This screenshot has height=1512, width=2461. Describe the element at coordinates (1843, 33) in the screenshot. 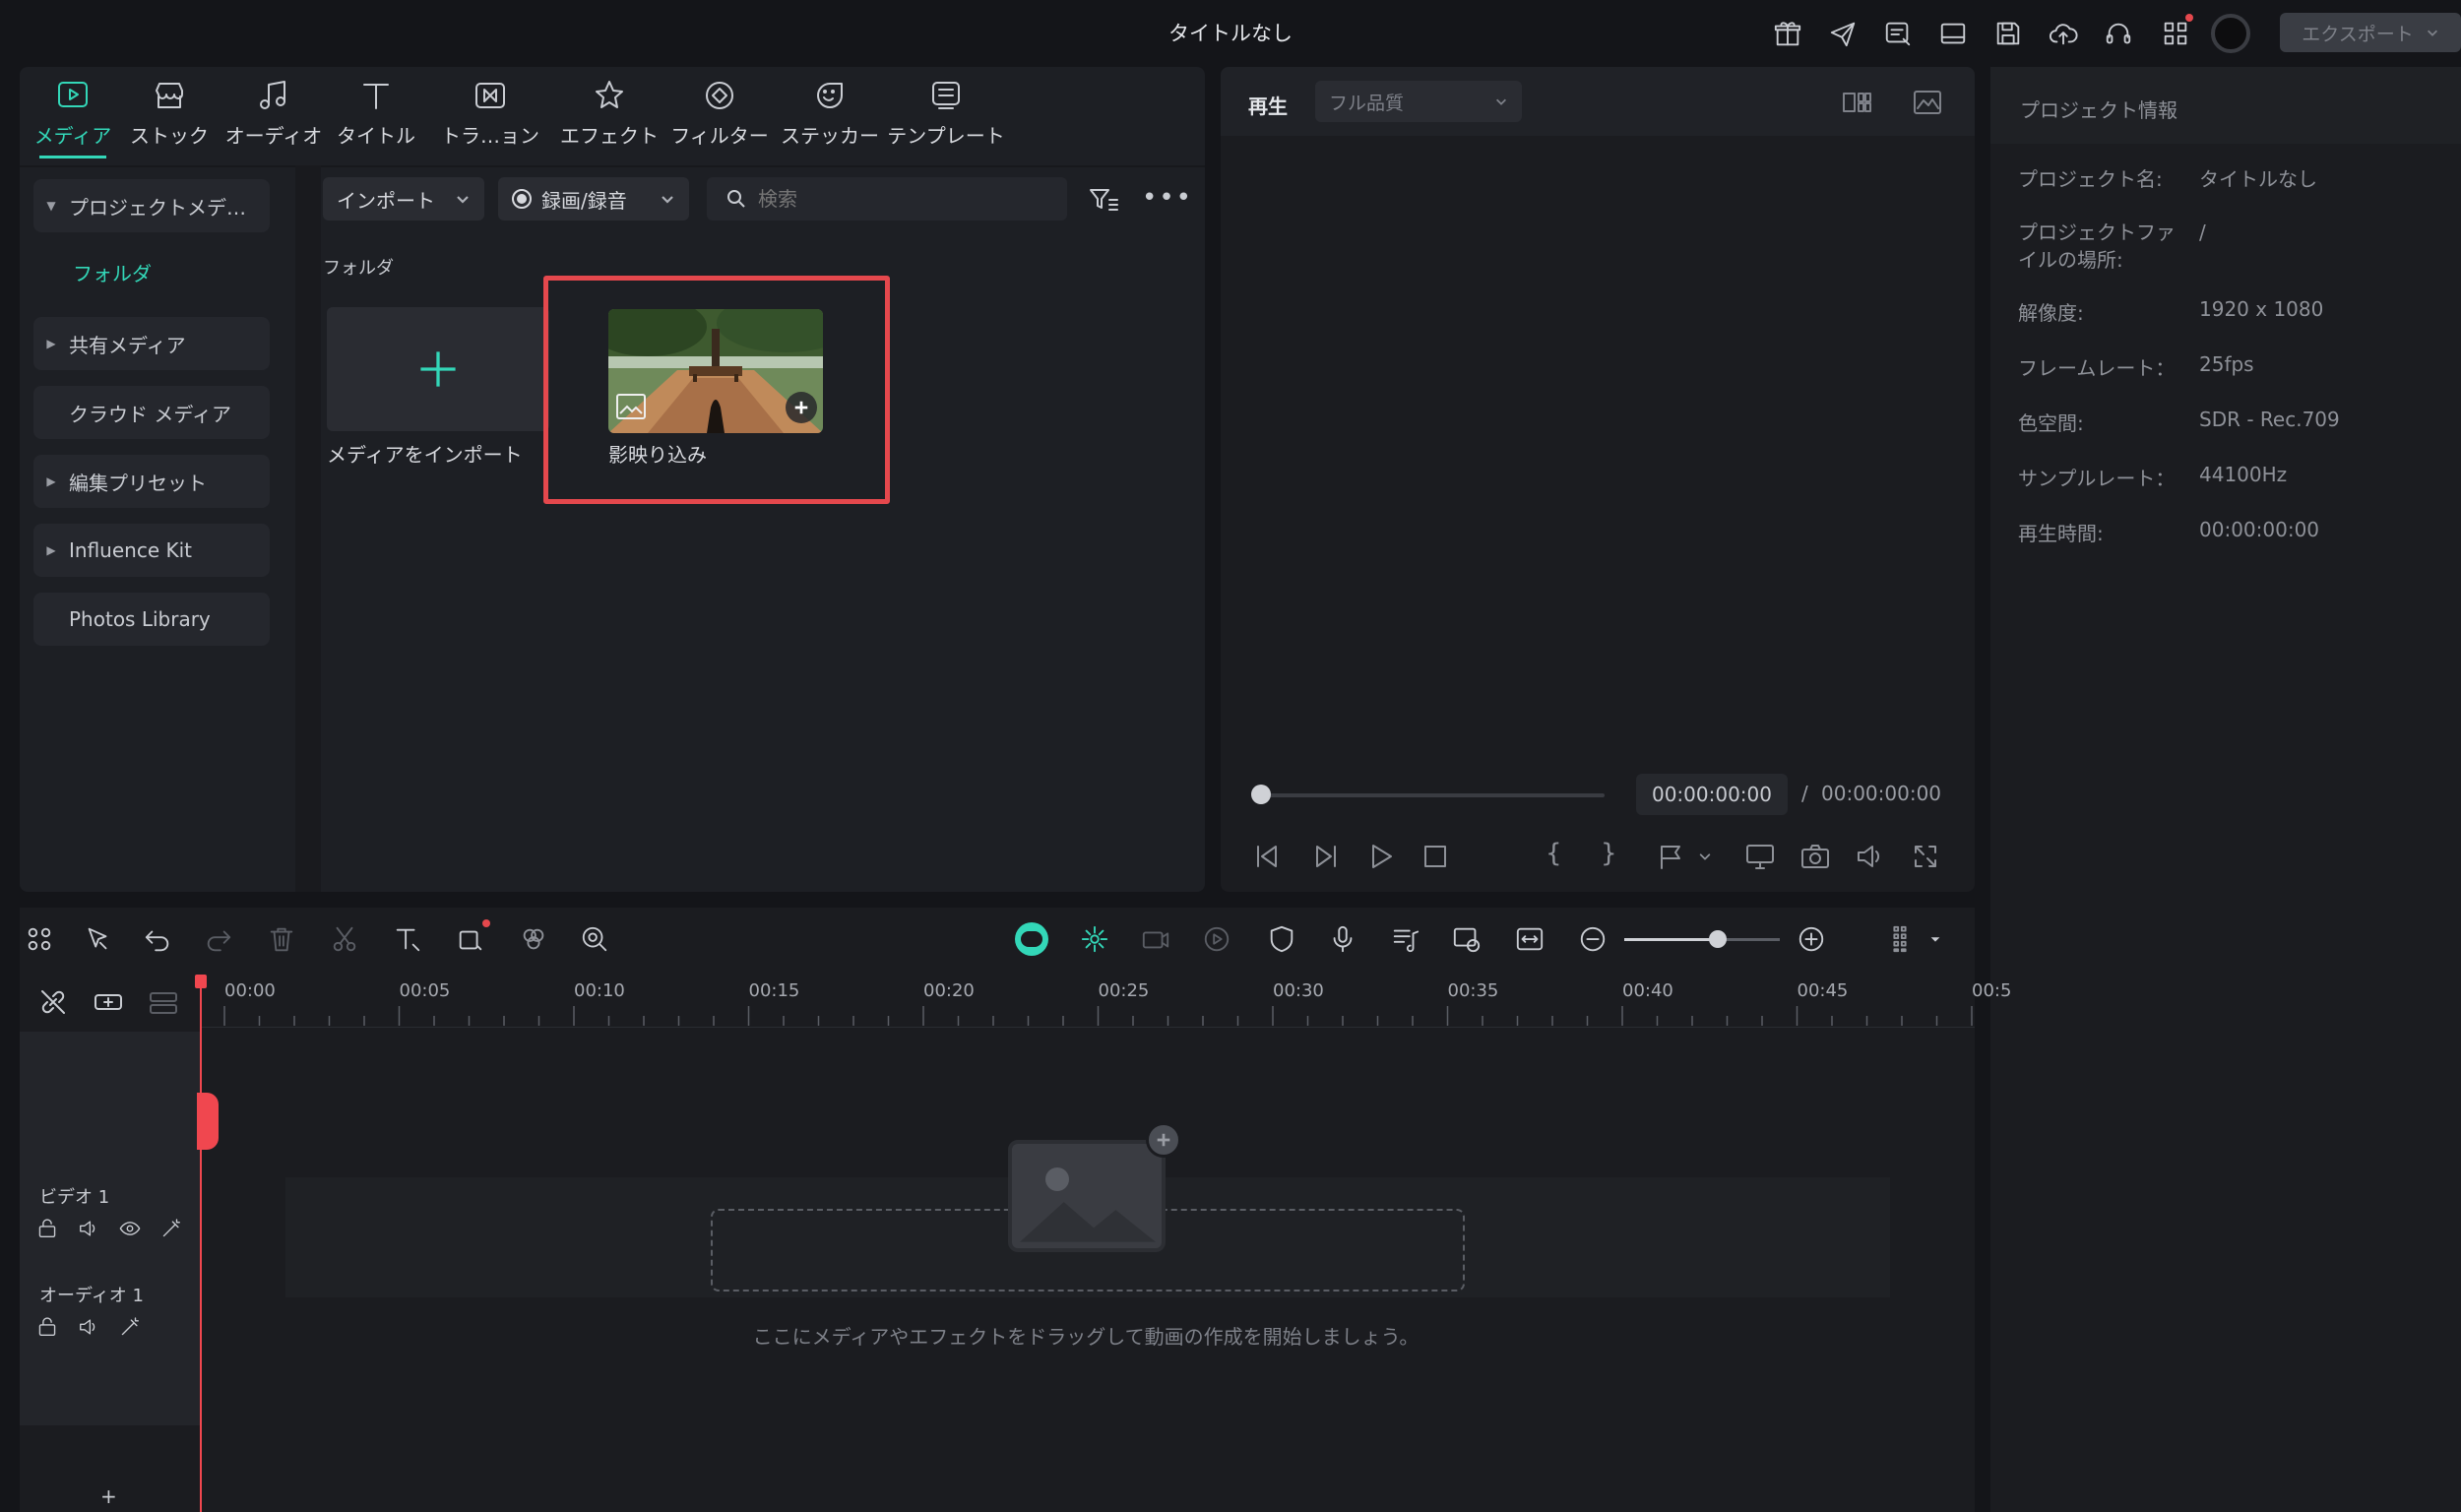

I see `send-icon` at that location.